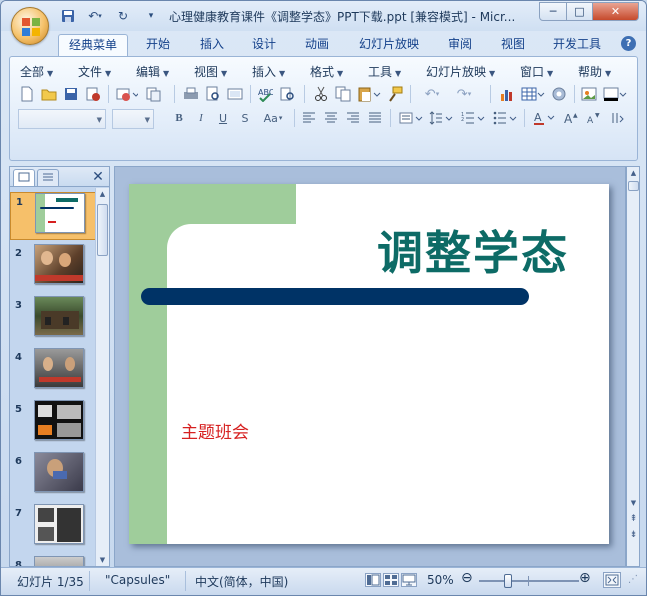 This screenshot has height=596, width=647. Describe the element at coordinates (235, 94) in the screenshot. I see `page-setup-icon` at that location.